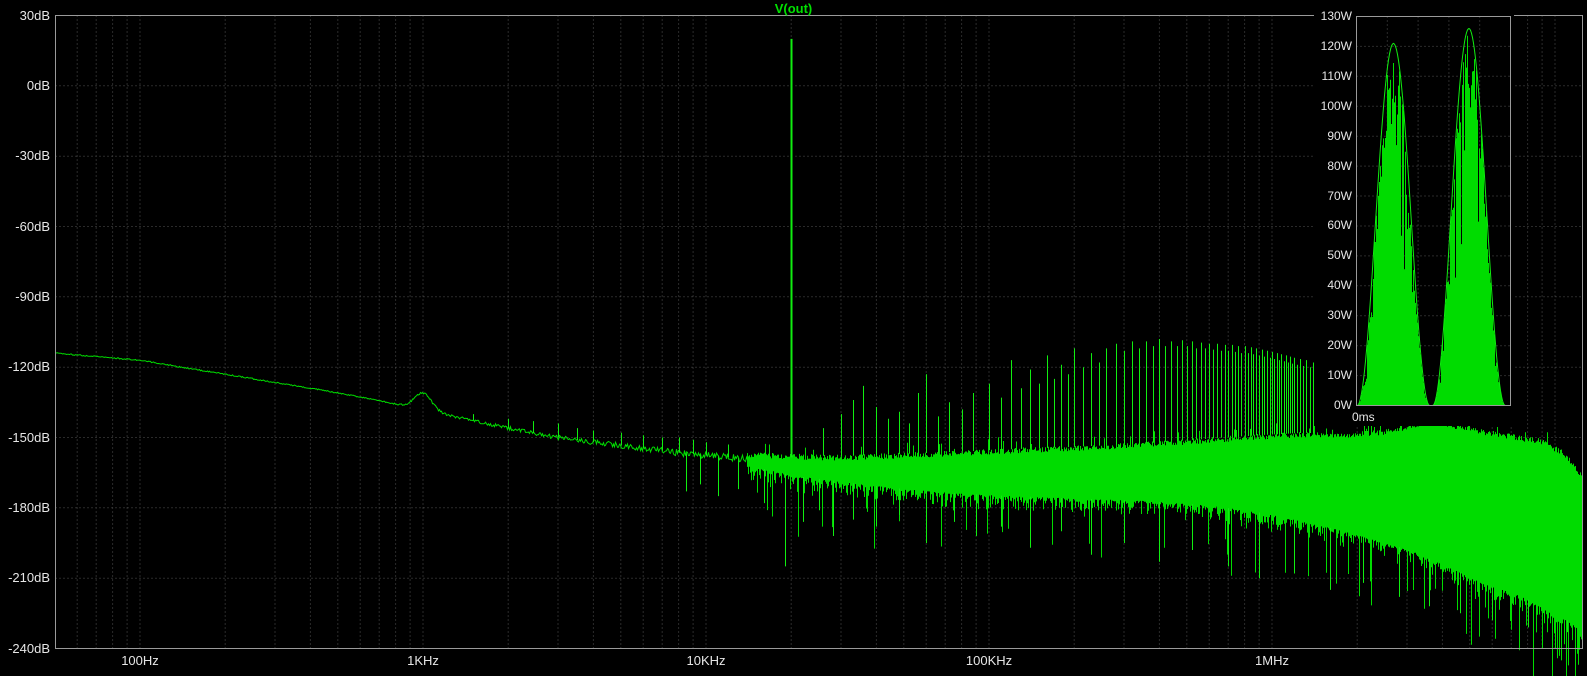  I want to click on w-tick-label: 10W, so click(1339, 375).